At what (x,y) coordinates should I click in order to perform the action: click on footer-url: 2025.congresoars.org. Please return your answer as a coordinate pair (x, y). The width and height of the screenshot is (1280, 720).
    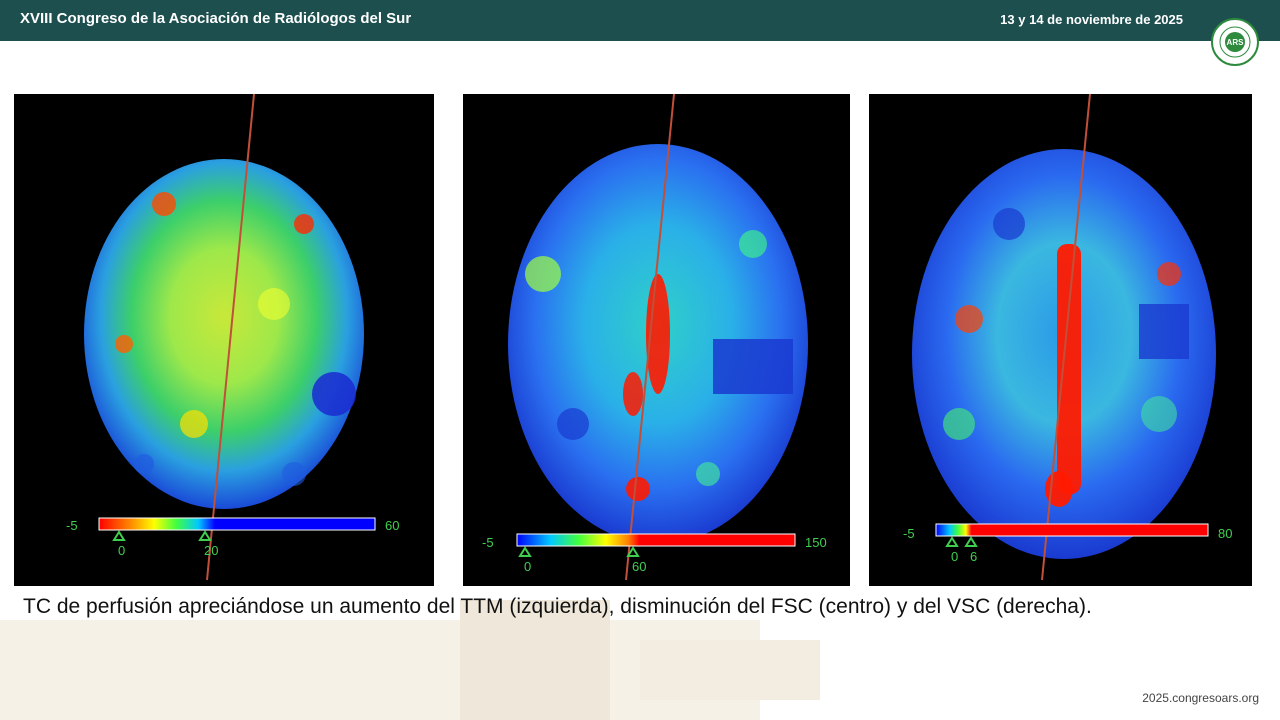
    Looking at the image, I should click on (1200, 698).